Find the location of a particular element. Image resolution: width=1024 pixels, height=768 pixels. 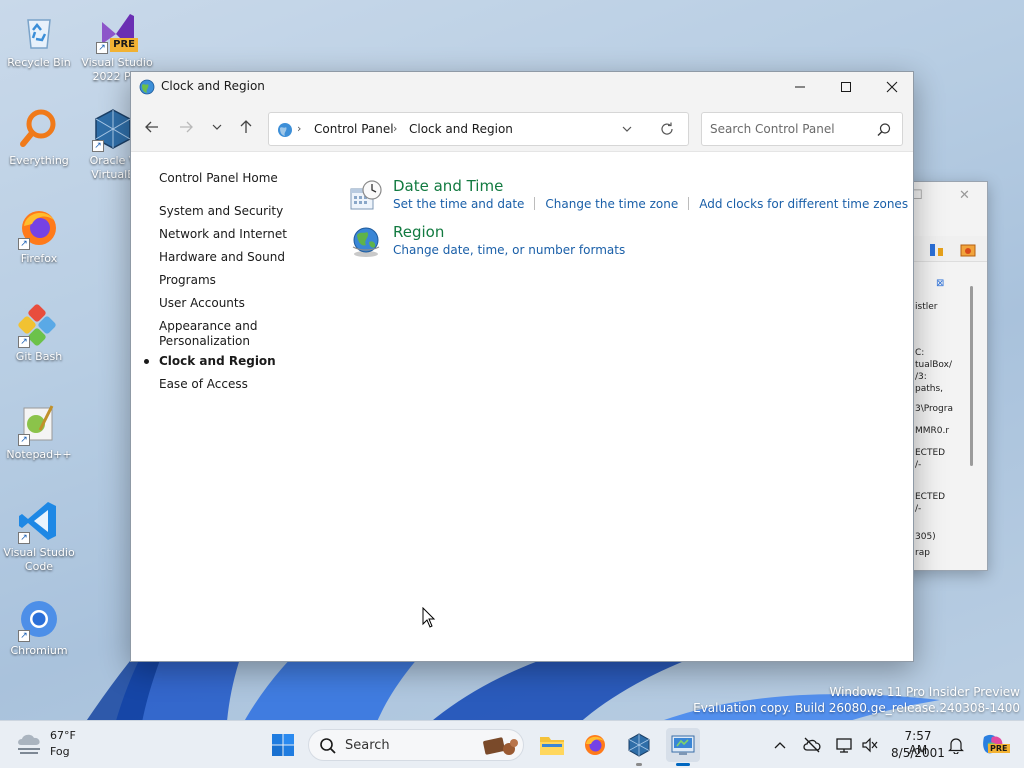

breadcrumb-clock-and-region: Clock and Region is located at coordinates (461, 129).